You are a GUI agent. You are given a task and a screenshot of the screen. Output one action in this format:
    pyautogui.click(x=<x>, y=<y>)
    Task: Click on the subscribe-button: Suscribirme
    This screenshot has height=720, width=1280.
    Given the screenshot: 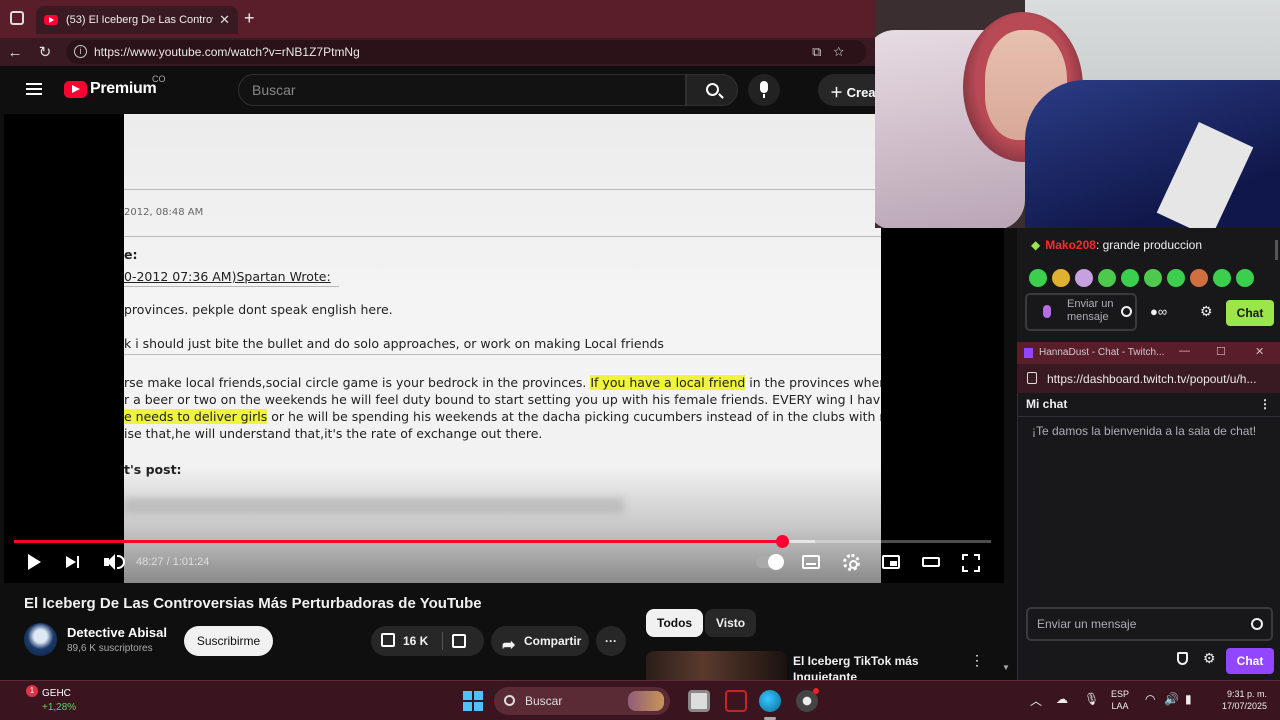 What is the action you would take?
    pyautogui.click(x=228, y=641)
    